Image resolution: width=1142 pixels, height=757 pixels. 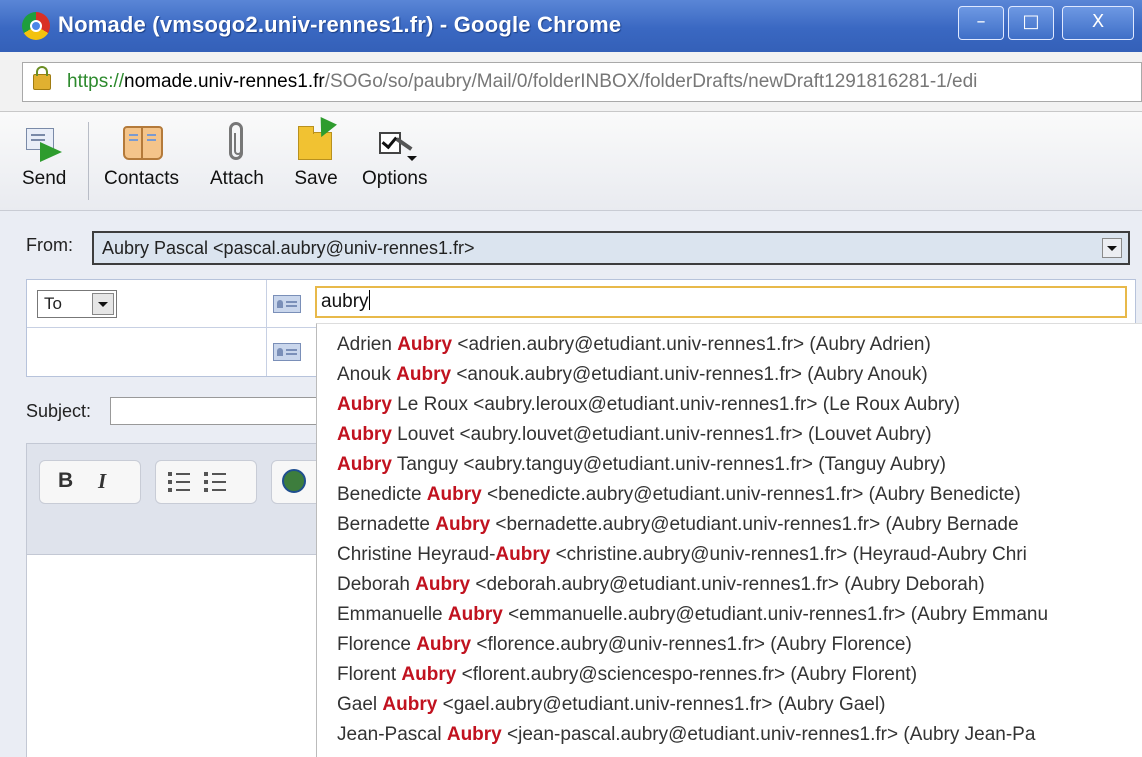 What do you see at coordinates (141, 178) in the screenshot?
I see `contacts-label: Contacts` at bounding box center [141, 178].